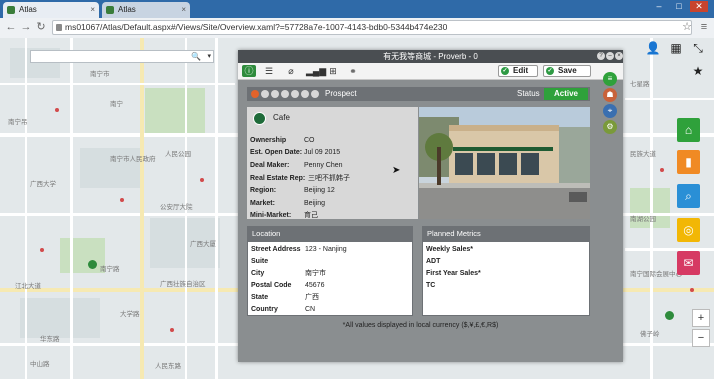 This screenshot has width=714, height=379. What do you see at coordinates (610, 95) in the screenshot?
I see `group-icon: ☗` at bounding box center [610, 95].